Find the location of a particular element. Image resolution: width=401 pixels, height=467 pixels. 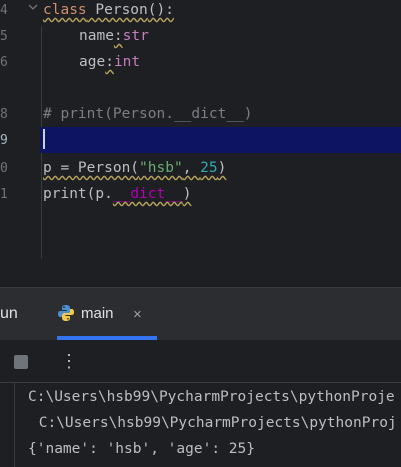

line-number: 8 is located at coordinates (4, 114).